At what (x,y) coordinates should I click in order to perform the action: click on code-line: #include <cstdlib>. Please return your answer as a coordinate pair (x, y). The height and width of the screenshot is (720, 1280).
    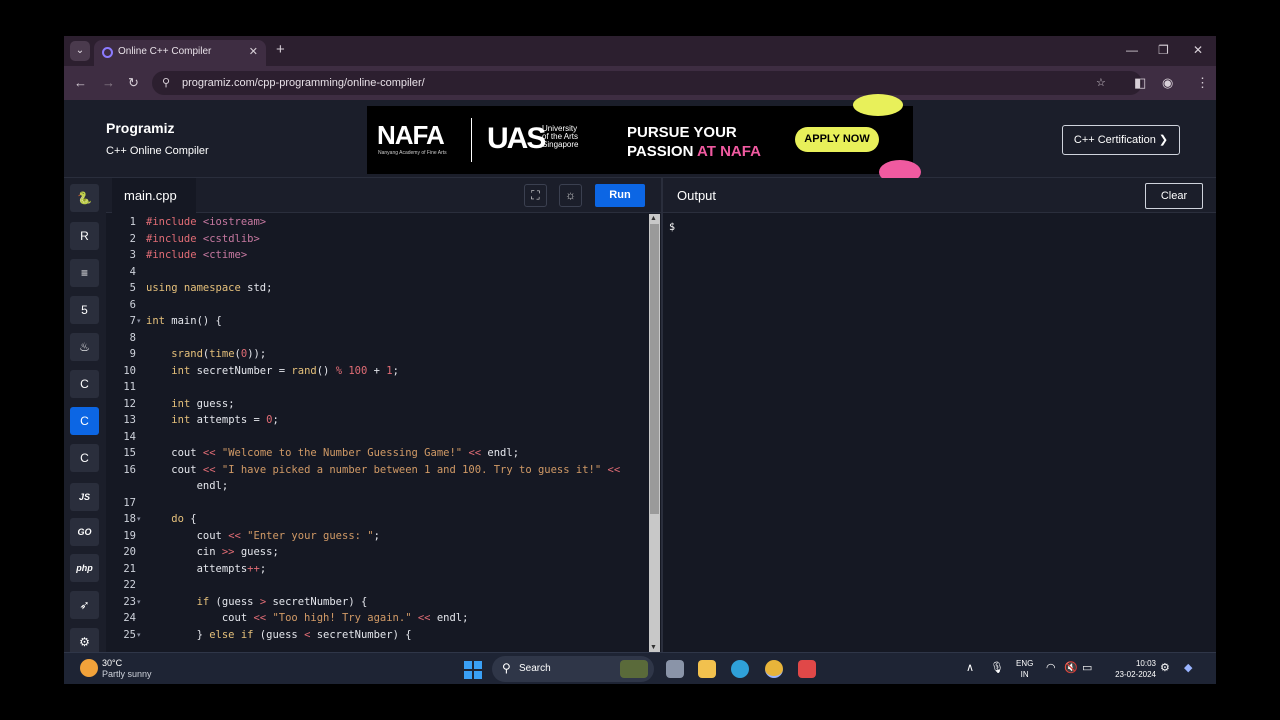
    Looking at the image, I should click on (203, 239).